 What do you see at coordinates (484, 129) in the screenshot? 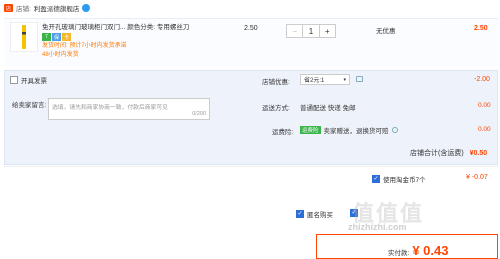
I see `insurance-amount: 0.00` at bounding box center [484, 129].